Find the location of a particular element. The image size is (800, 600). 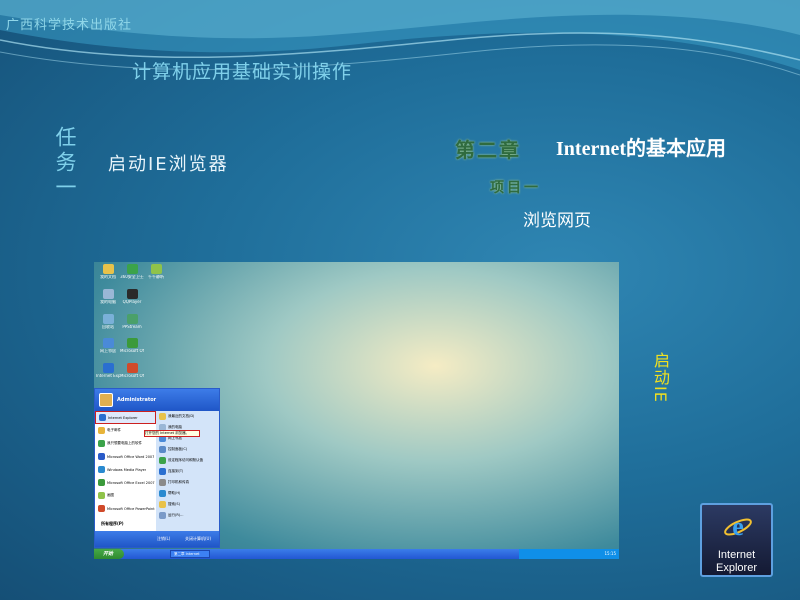

desktop-icon-qqplayer: QQPlayer is located at coordinates (132, 300).